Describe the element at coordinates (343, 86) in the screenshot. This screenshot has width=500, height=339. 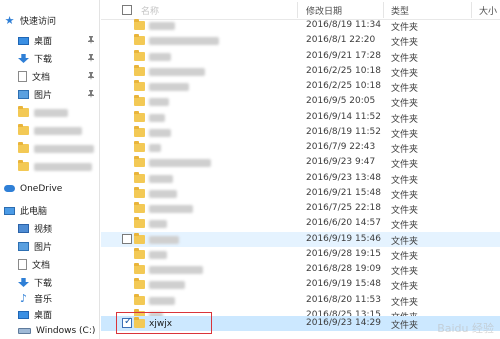
I see `modified-date: 2016/2/25 10:18` at that location.